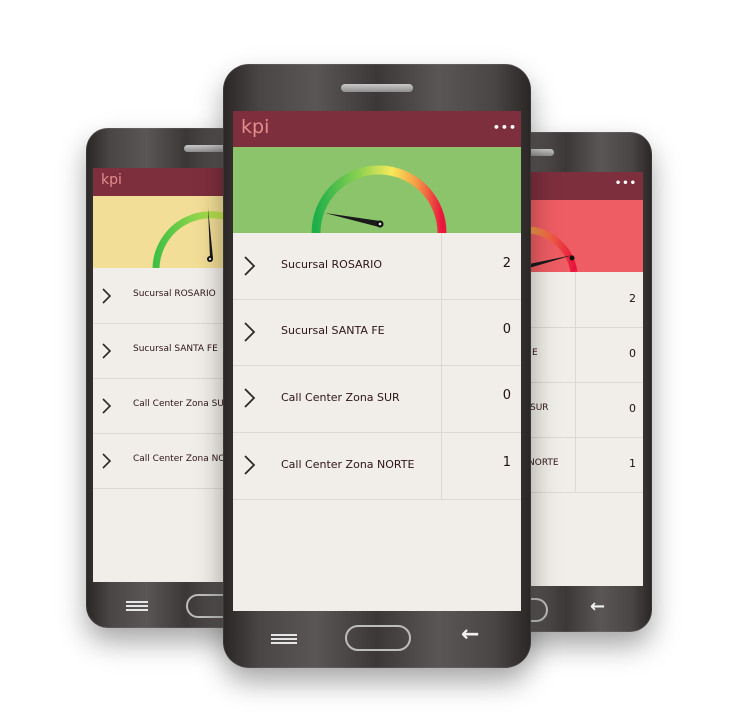  Describe the element at coordinates (543, 463) in the screenshot. I see `list-item-label: NORTE` at that location.